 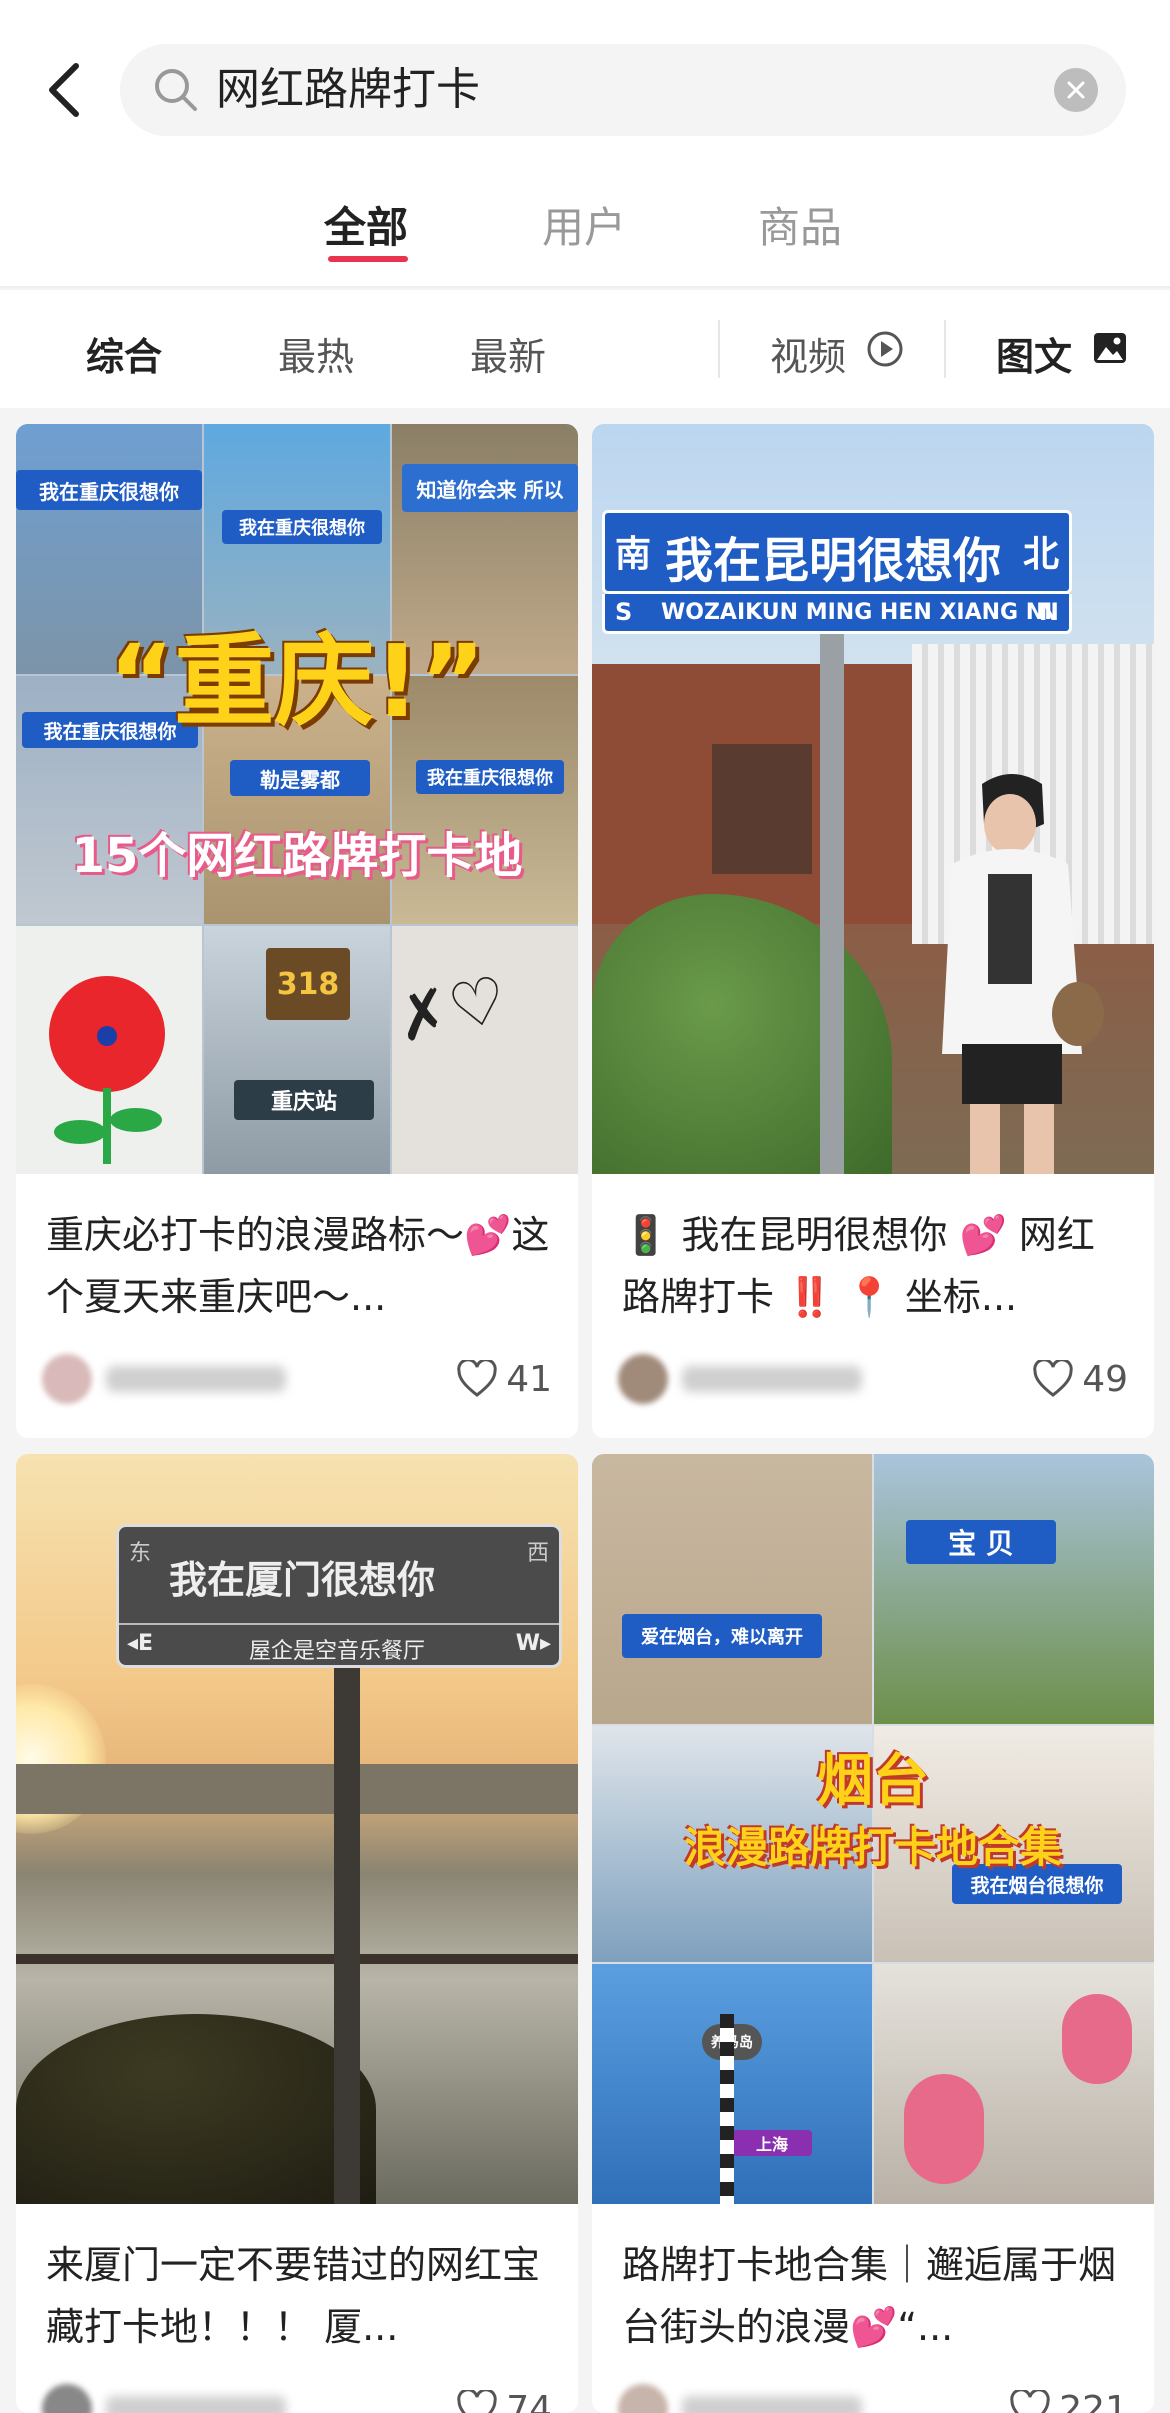 What do you see at coordinates (873, 1378) in the screenshot?
I see `post-footer: 49` at bounding box center [873, 1378].